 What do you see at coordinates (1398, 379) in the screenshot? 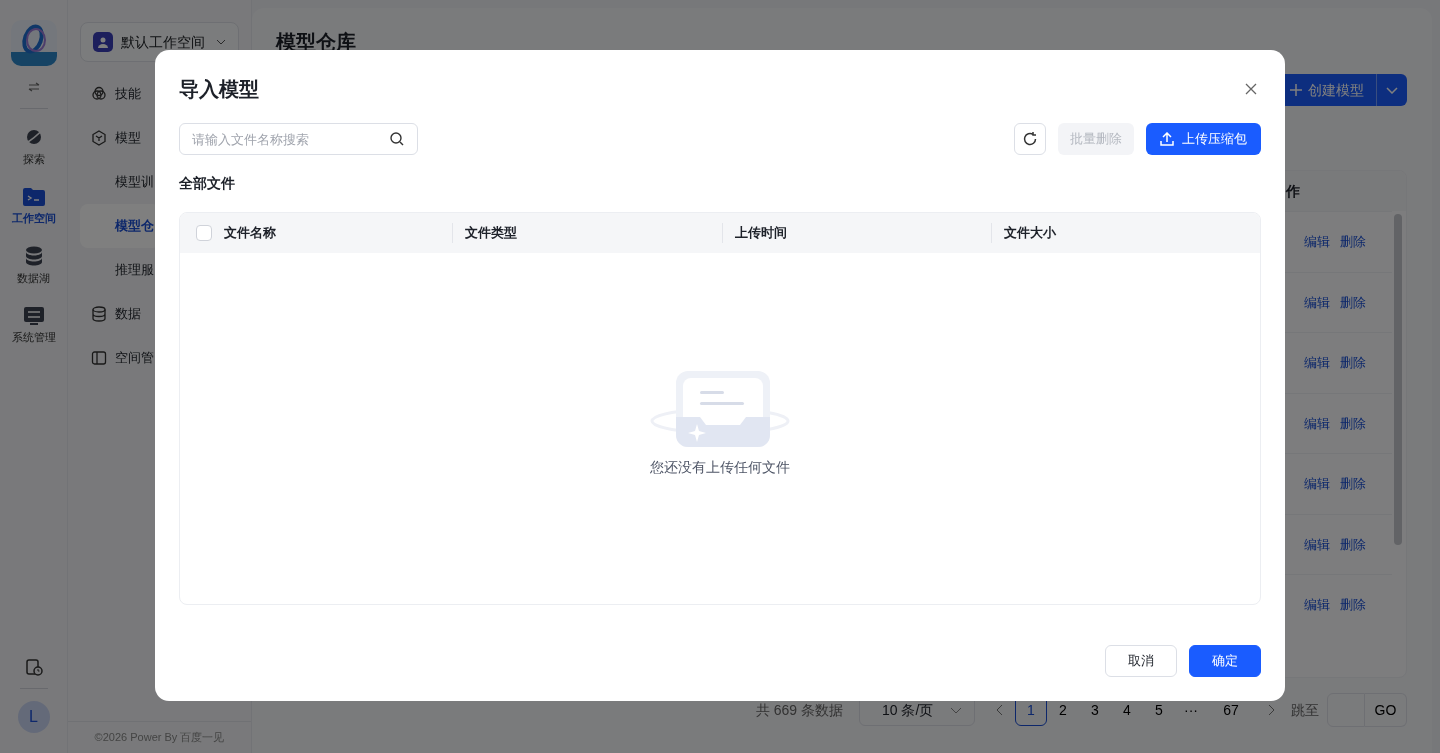
I see `scrollbar` at bounding box center [1398, 379].